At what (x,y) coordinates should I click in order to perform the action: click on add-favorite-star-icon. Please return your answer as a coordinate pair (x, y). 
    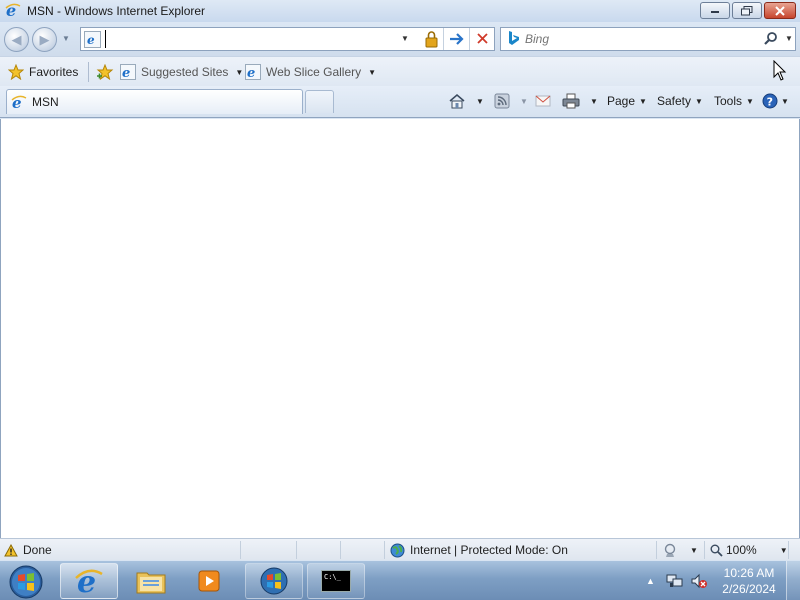
    Looking at the image, I should click on (105, 72).